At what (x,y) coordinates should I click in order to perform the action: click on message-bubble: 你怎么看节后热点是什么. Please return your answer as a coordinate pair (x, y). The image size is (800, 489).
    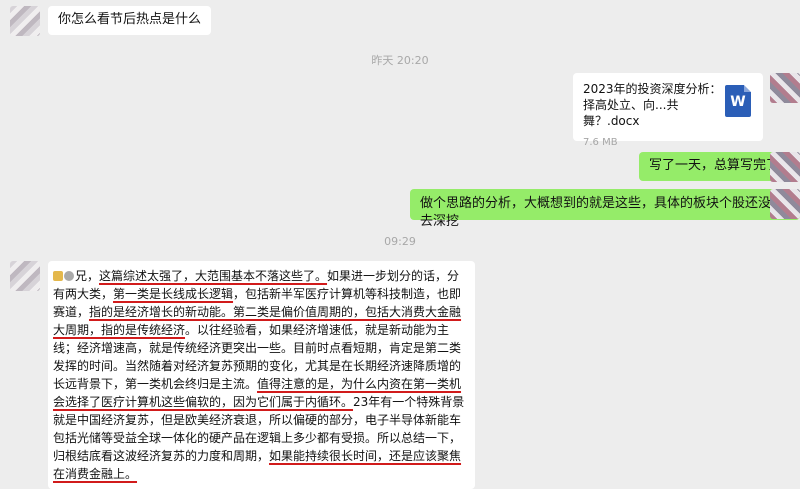
    Looking at the image, I should click on (130, 20).